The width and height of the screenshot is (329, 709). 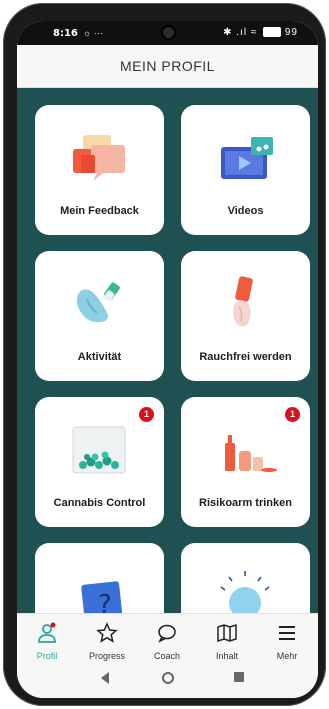 I want to click on profile-icon, so click(x=47, y=632).